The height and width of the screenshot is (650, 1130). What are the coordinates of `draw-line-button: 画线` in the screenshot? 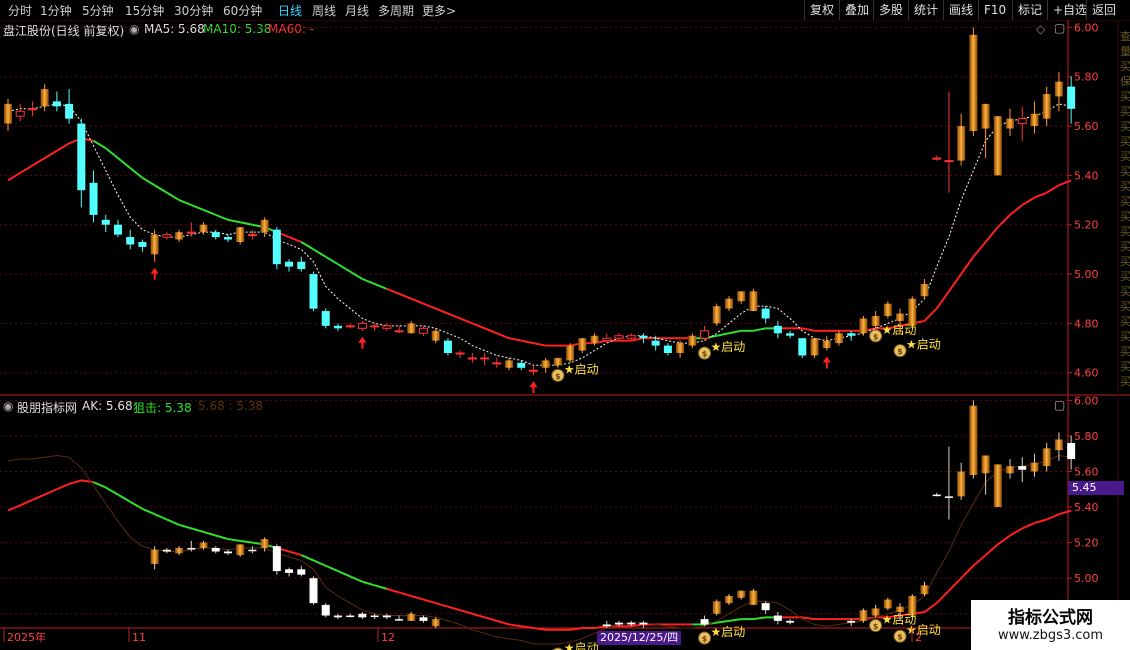 It's located at (960, 10).